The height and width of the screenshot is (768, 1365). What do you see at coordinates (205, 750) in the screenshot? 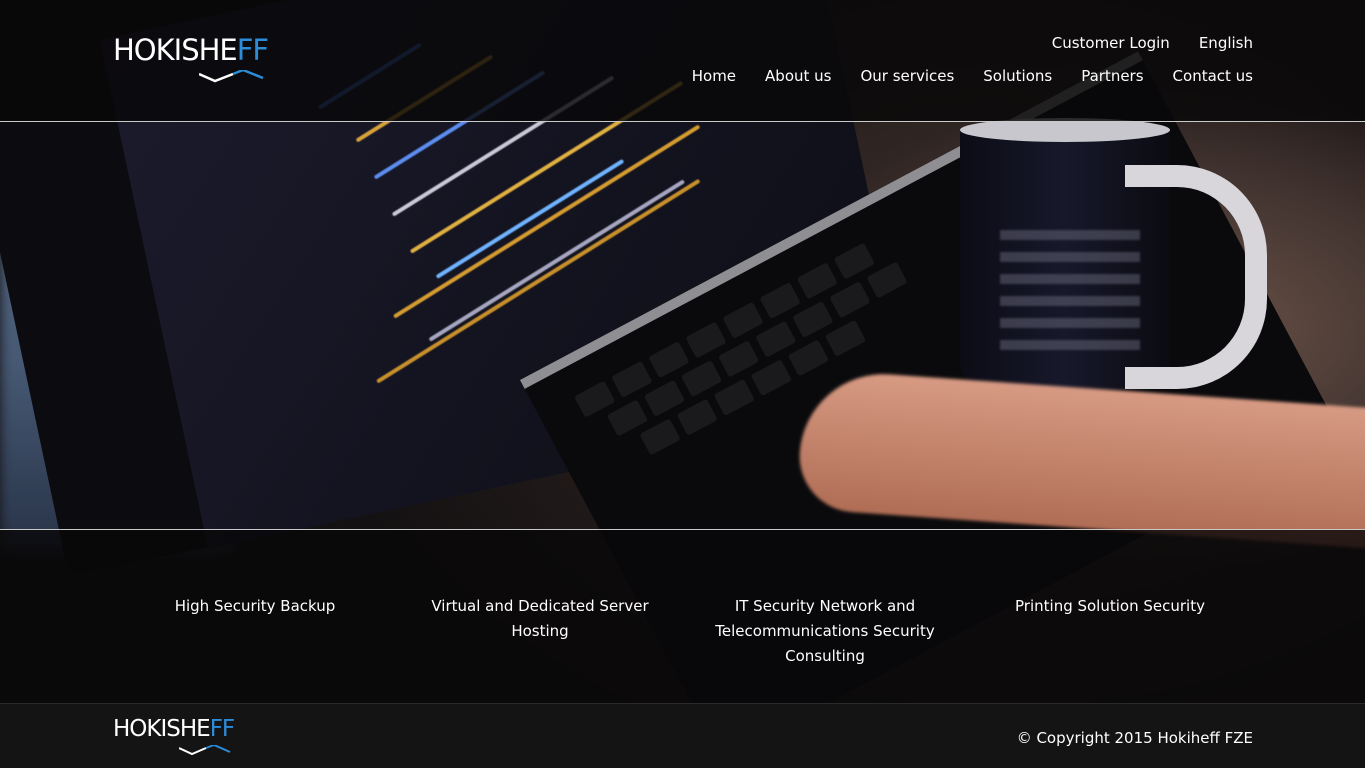
I see `footer-logo-chevron-icon` at bounding box center [205, 750].